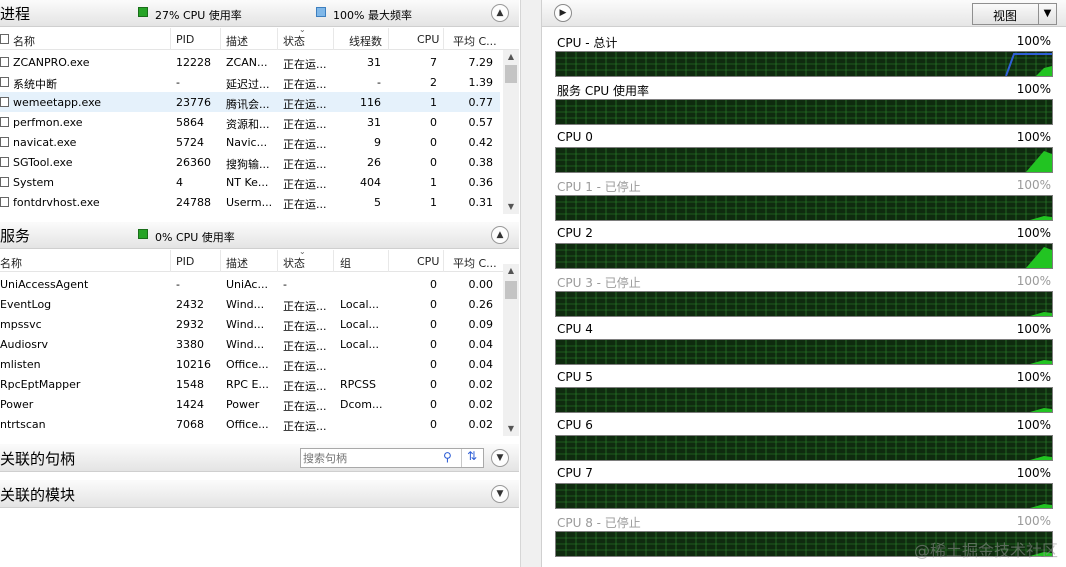 The image size is (1066, 567). I want to click on cell-name: Audiosrv, so click(24, 344).